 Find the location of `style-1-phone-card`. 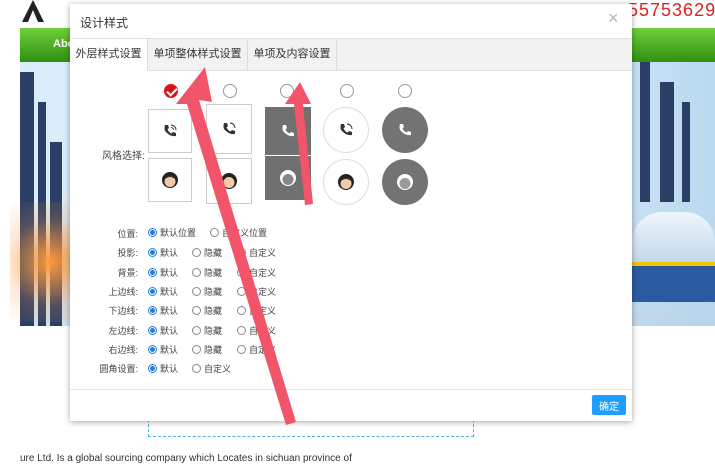

style-1-phone-card is located at coordinates (170, 131).